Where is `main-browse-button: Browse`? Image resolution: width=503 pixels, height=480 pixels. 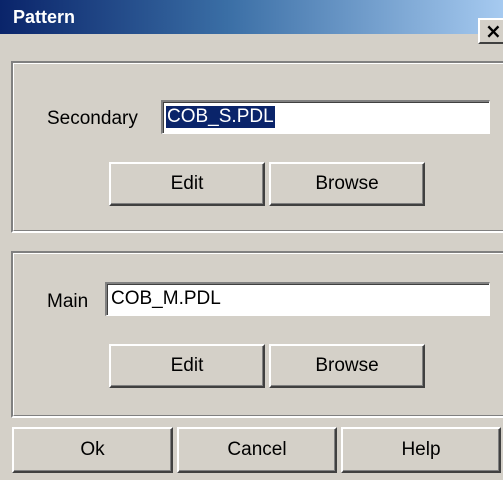
main-browse-button: Browse is located at coordinates (347, 366).